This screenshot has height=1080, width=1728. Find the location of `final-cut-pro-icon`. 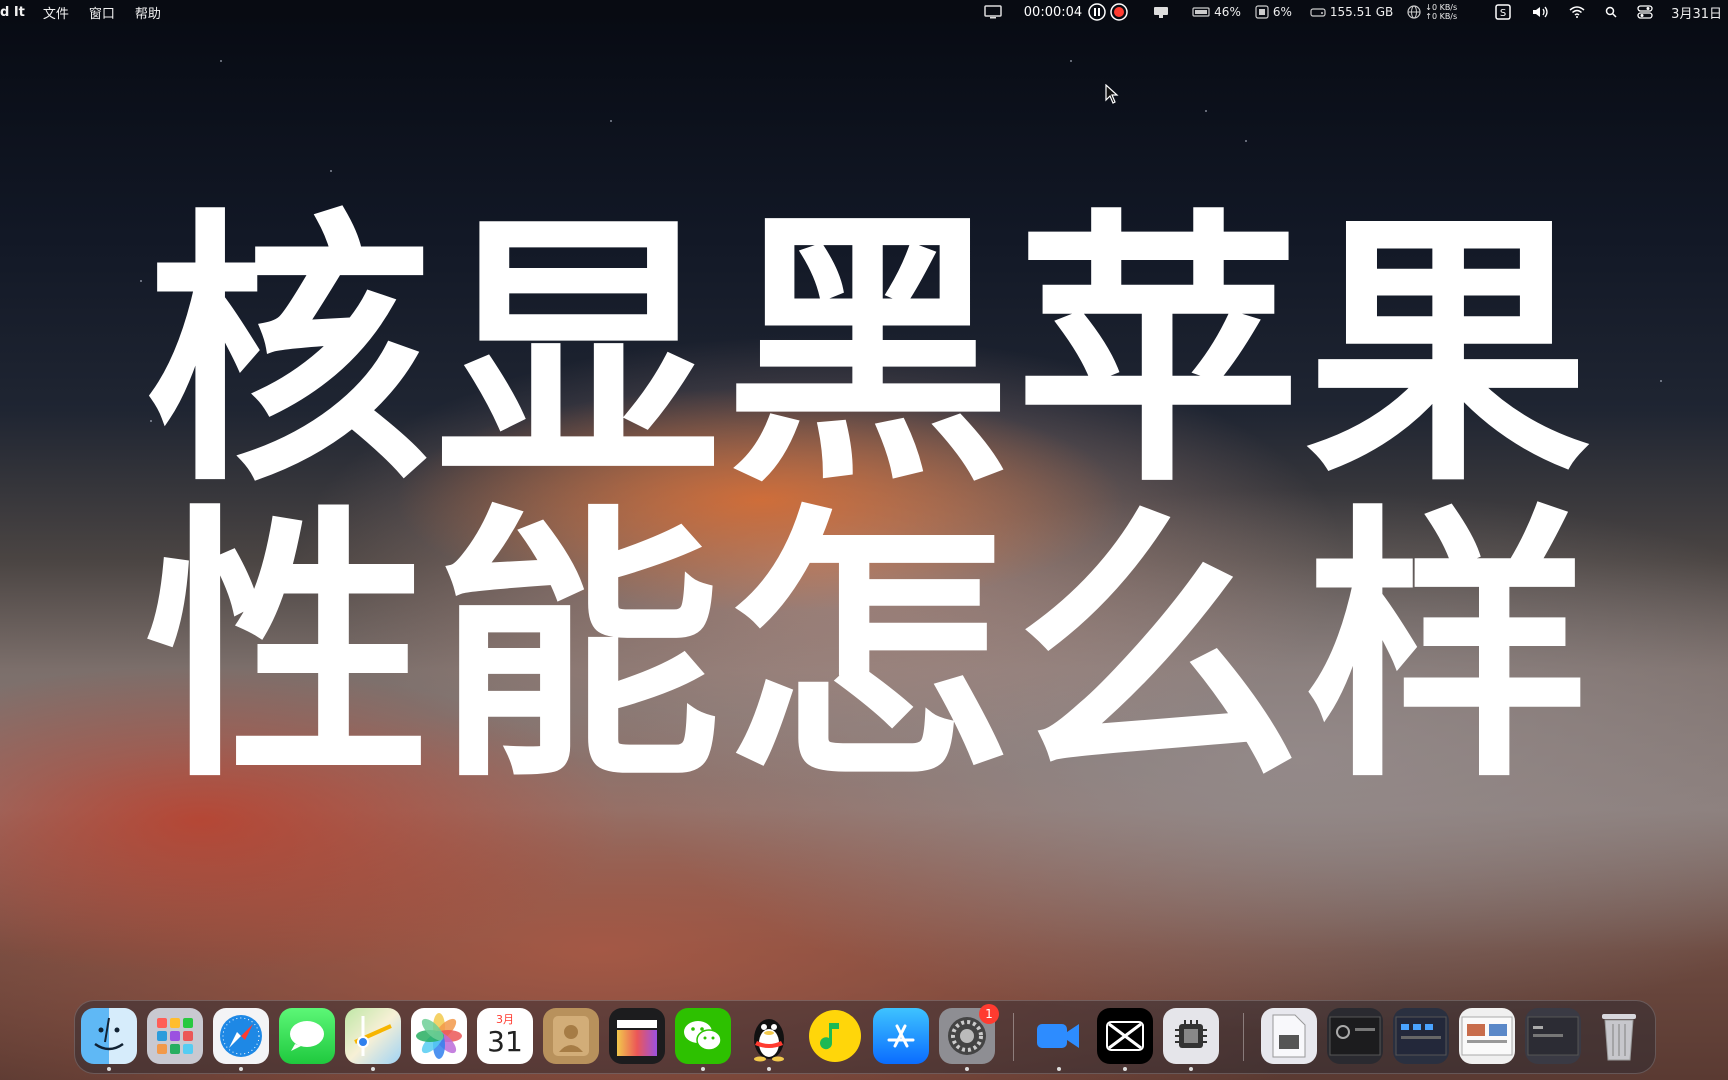

final-cut-pro-icon is located at coordinates (637, 1036).